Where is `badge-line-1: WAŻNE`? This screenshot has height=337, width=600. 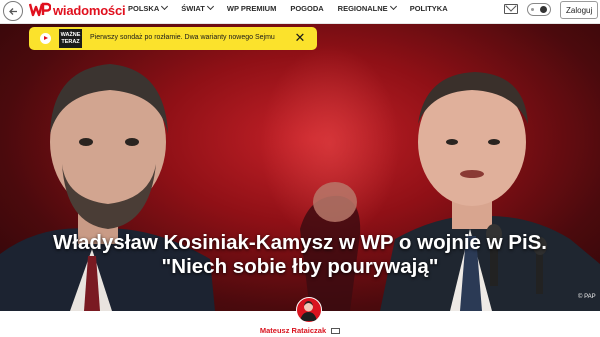 badge-line-1: WAŻNE is located at coordinates (70, 34).